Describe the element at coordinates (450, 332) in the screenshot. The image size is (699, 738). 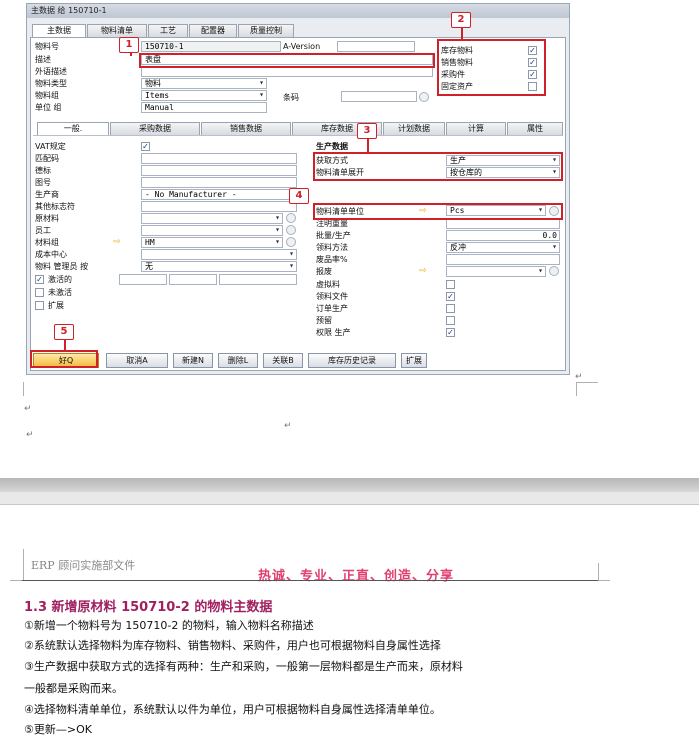
I see `auth-production-checkbox: ✓` at that location.